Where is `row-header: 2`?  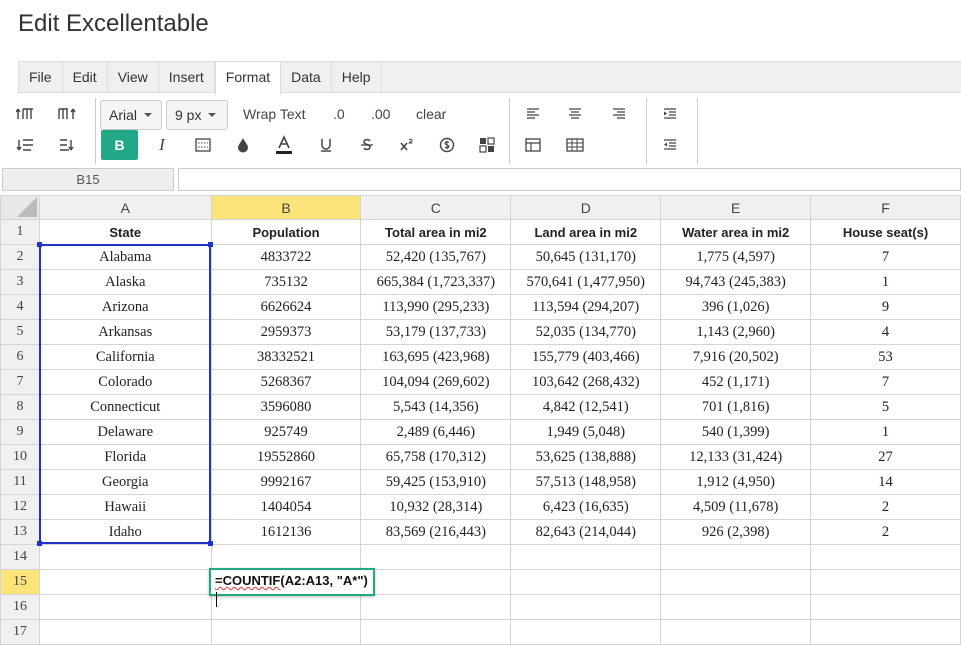
row-header: 2 is located at coordinates (20, 257).